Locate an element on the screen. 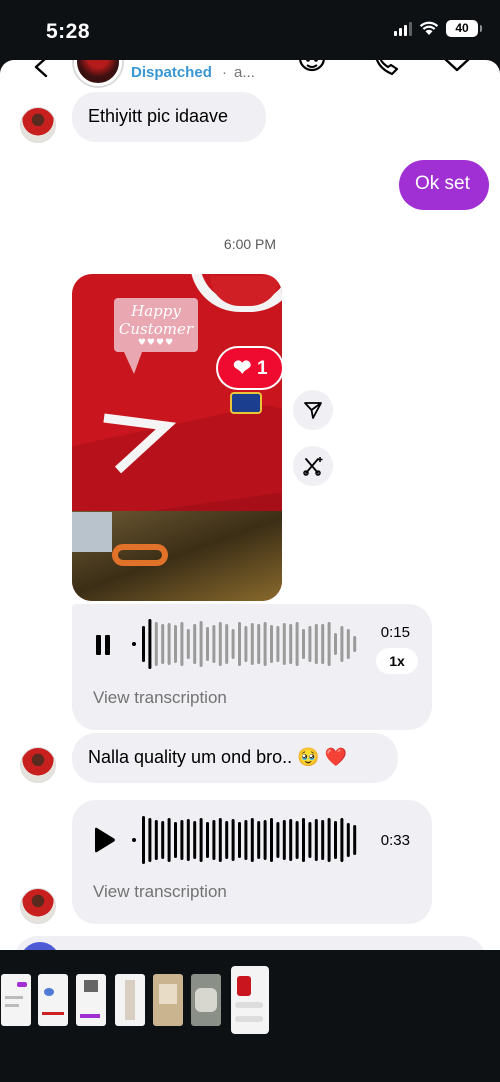  received-message-bubble: Ethiyitt pic idaave is located at coordinates (169, 117).